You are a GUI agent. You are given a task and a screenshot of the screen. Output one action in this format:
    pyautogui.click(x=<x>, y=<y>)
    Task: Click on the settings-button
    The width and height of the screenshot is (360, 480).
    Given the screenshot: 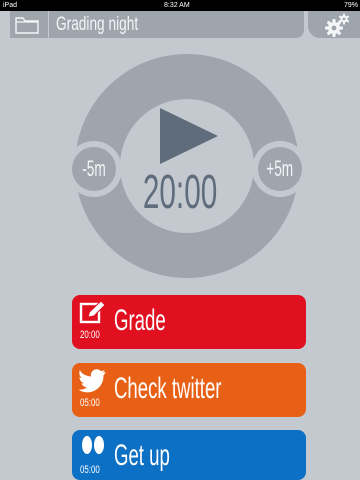 What is the action you would take?
    pyautogui.click(x=334, y=24)
    